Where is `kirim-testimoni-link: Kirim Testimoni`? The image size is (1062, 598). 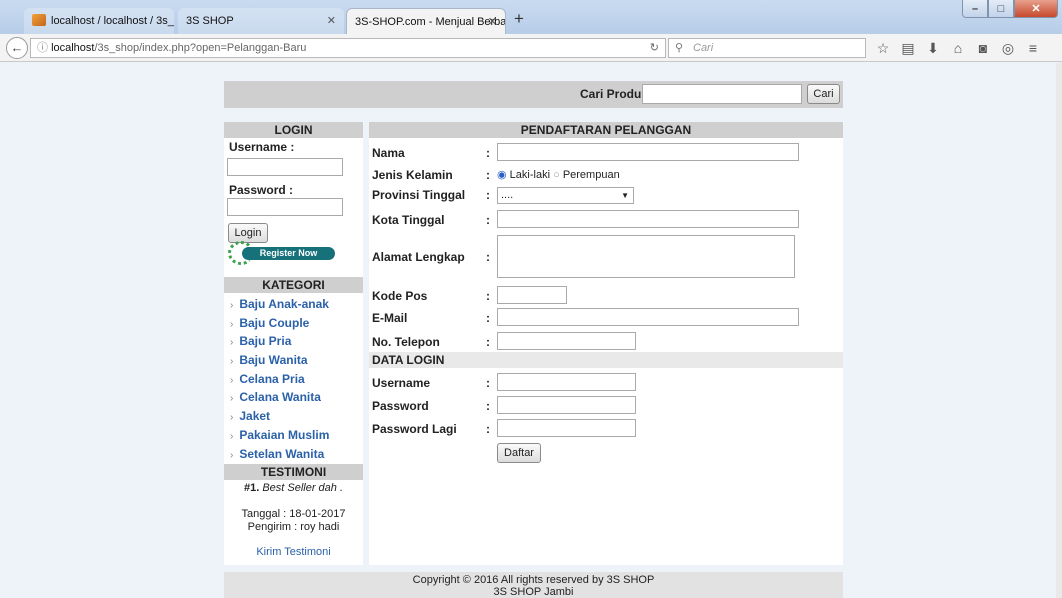
kirim-testimoni-link: Kirim Testimoni is located at coordinates (293, 552).